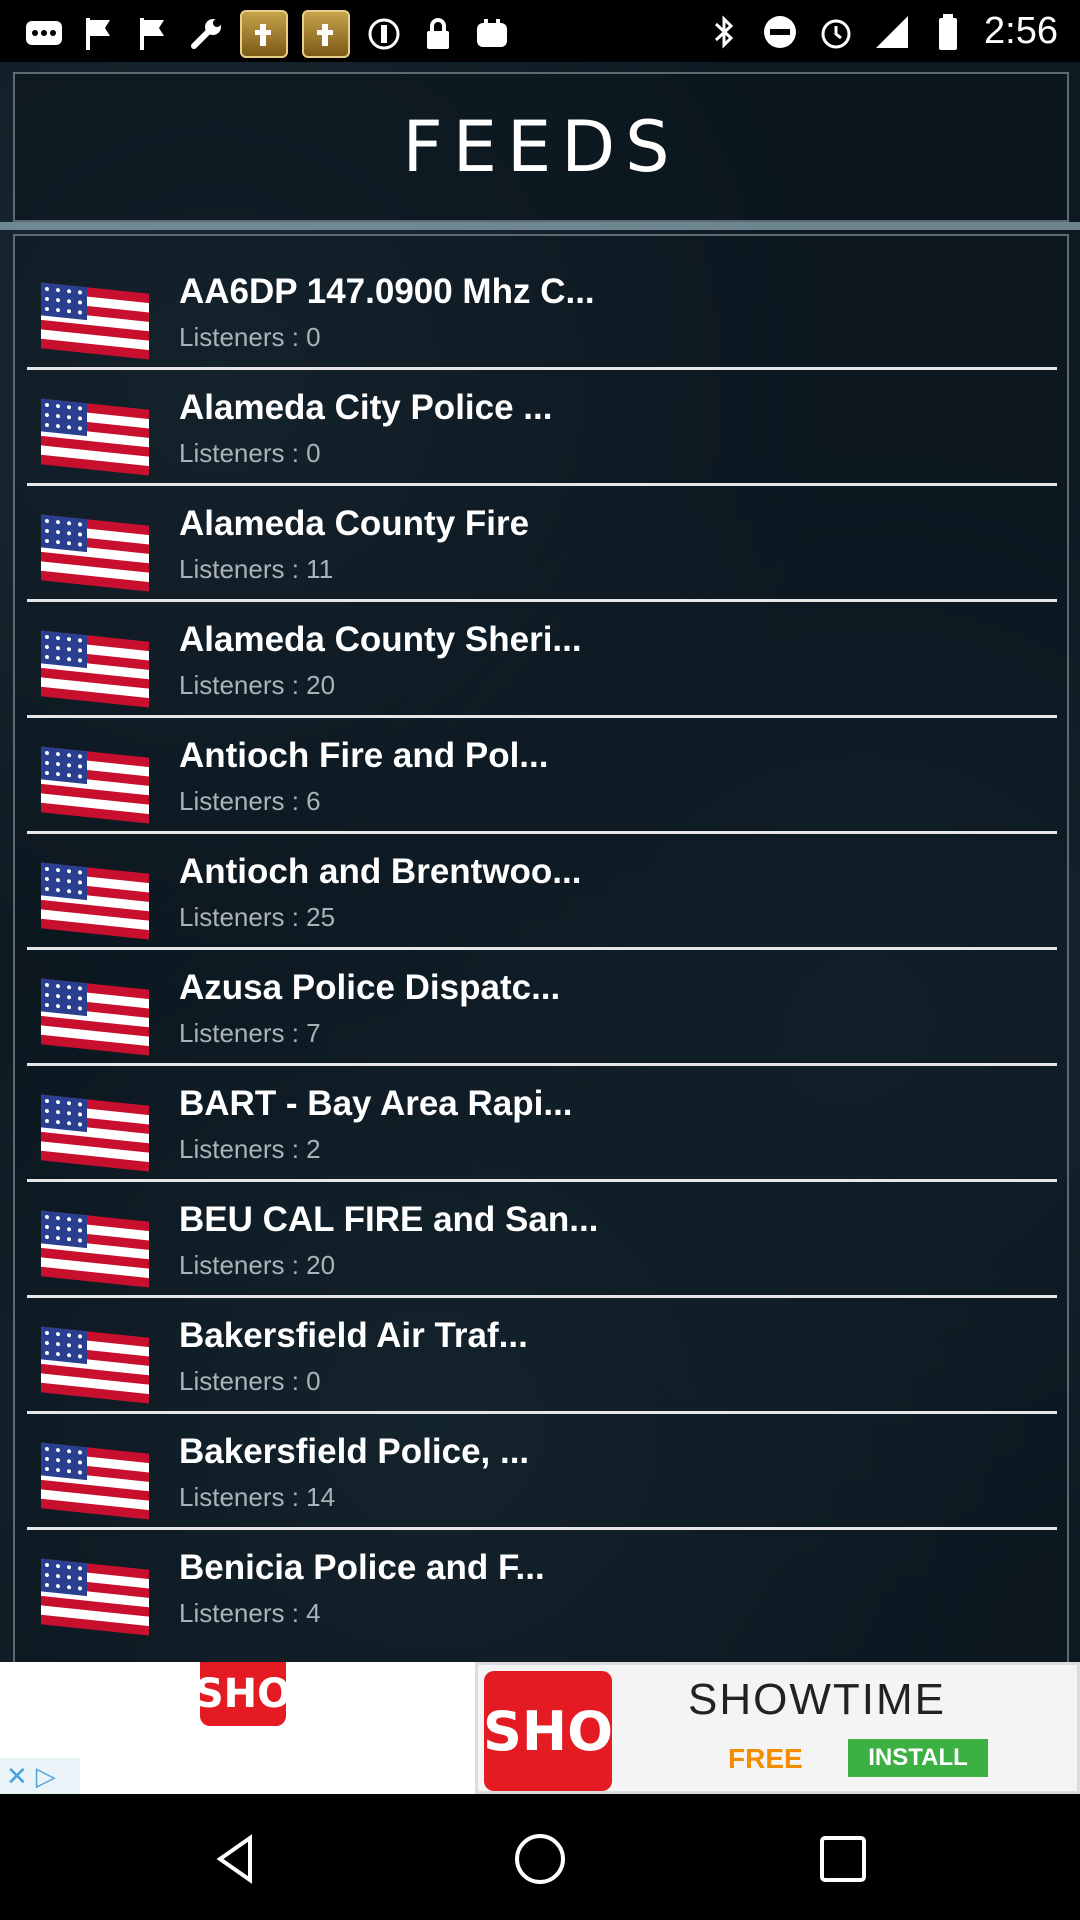 The width and height of the screenshot is (1080, 1920). Describe the element at coordinates (44, 34) in the screenshot. I see `message-icon` at that location.